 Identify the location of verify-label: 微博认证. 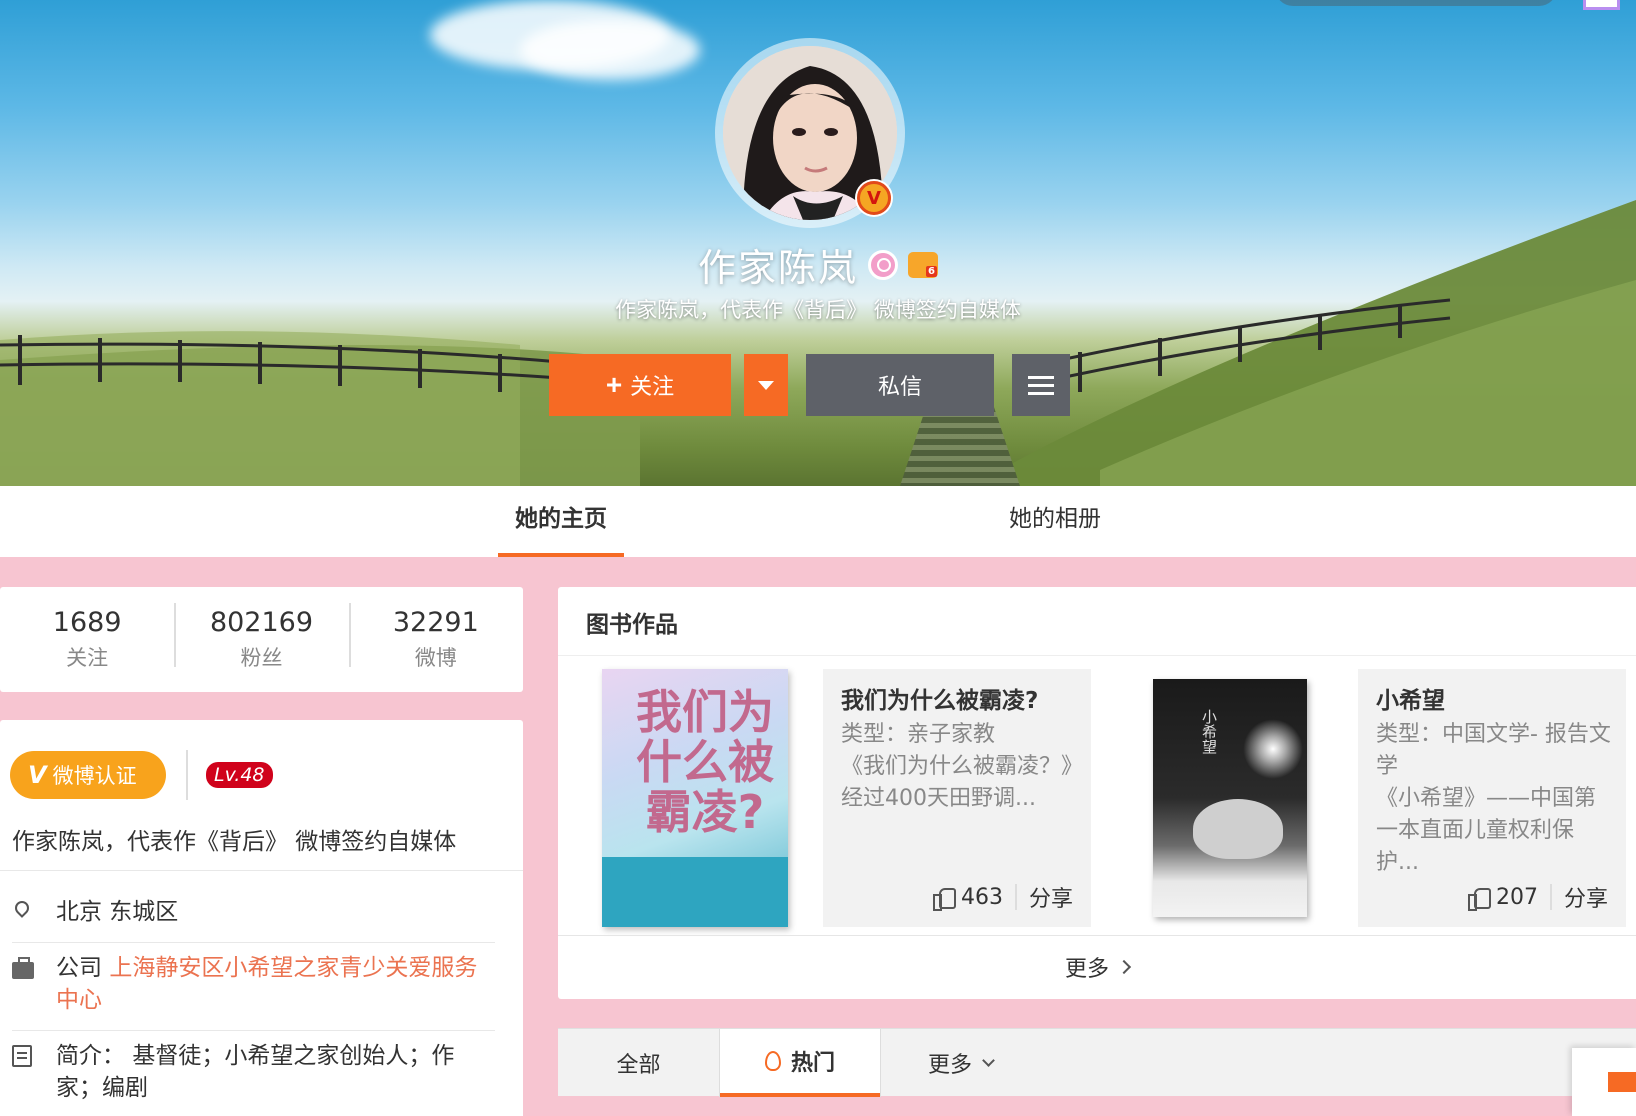
(94, 776).